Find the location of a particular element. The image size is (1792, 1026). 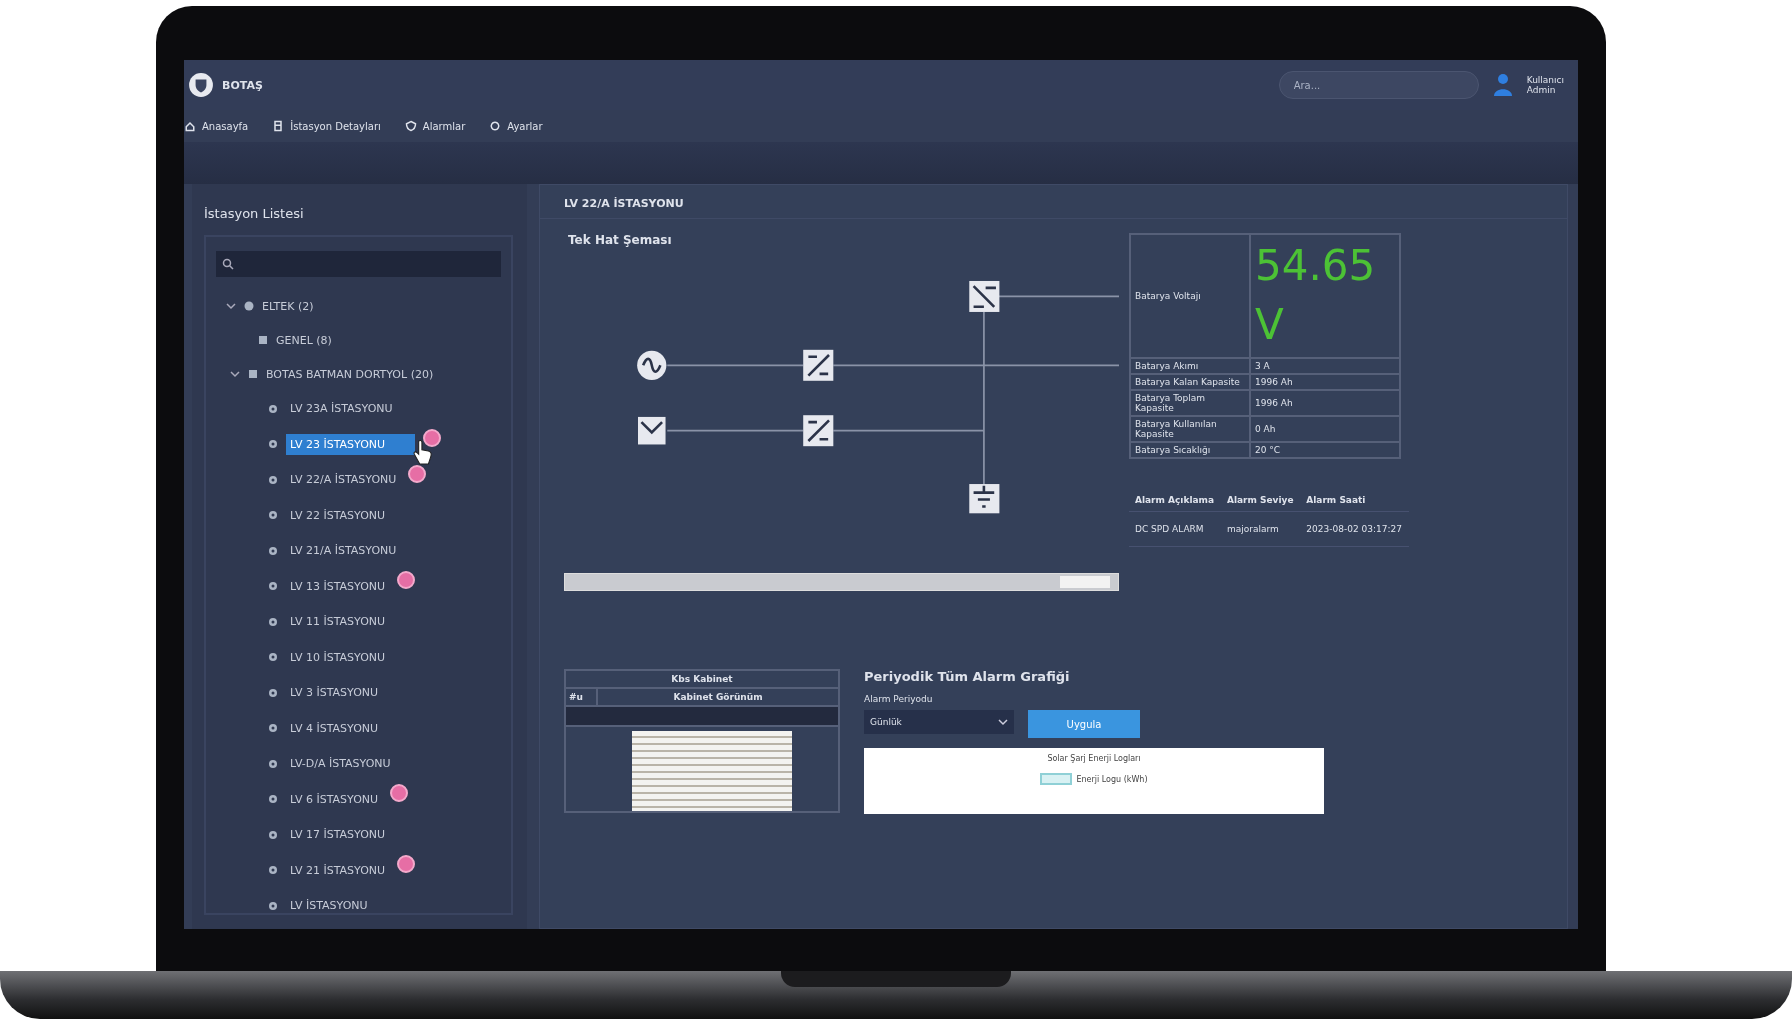

column-header: Kabinet Görünüm is located at coordinates (718, 697).